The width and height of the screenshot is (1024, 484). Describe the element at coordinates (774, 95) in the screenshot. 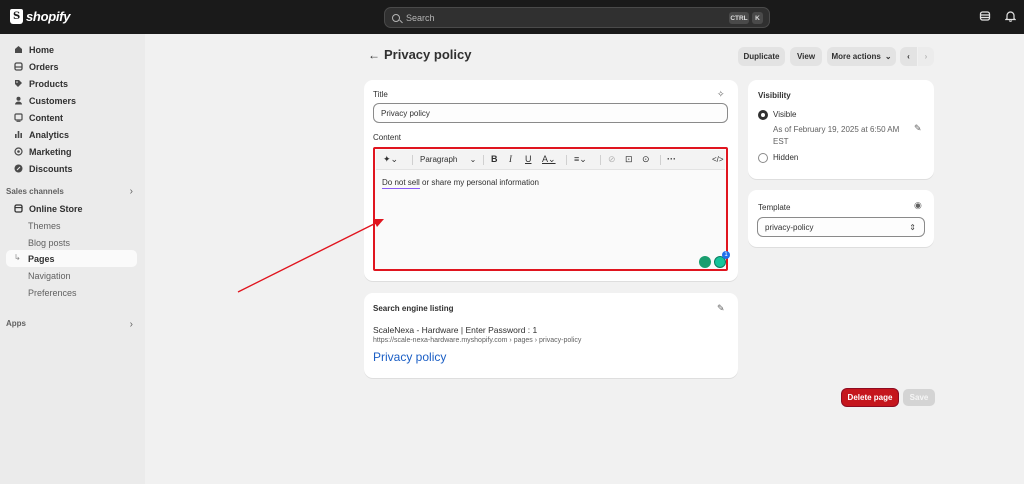

I see `visibility-heading: Visibility` at that location.